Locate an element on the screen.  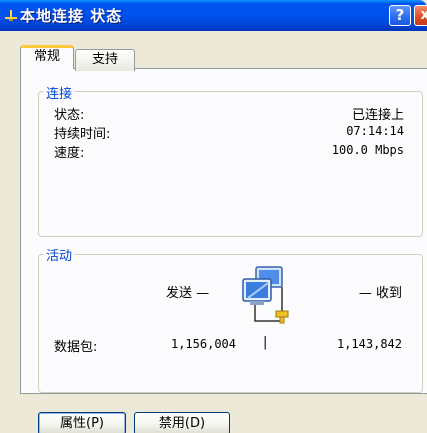
speed-label: 速度: is located at coordinates (69, 153).